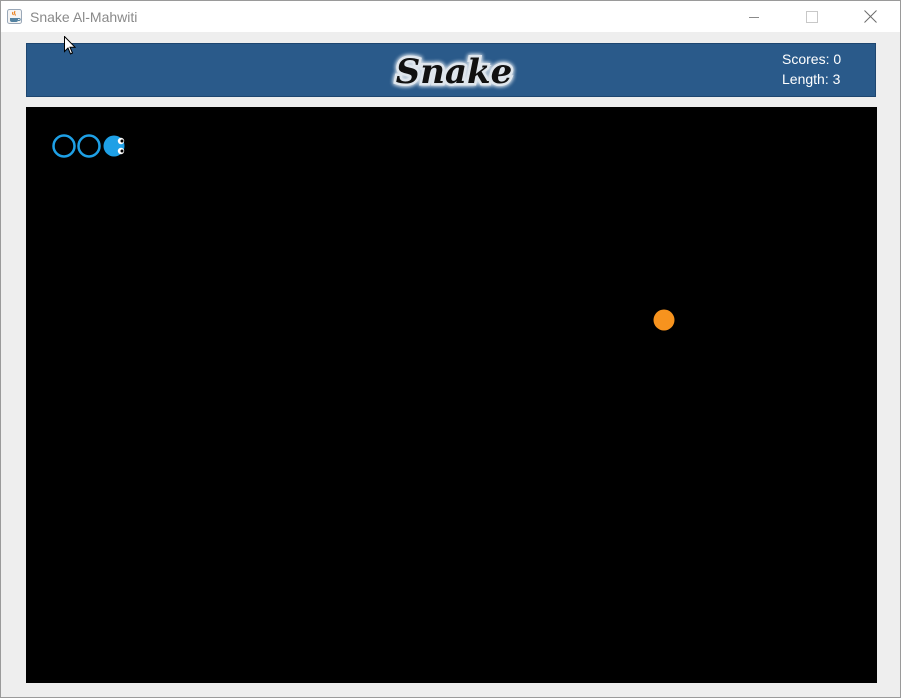  Describe the element at coordinates (664, 320) in the screenshot. I see `food-pellet` at that location.